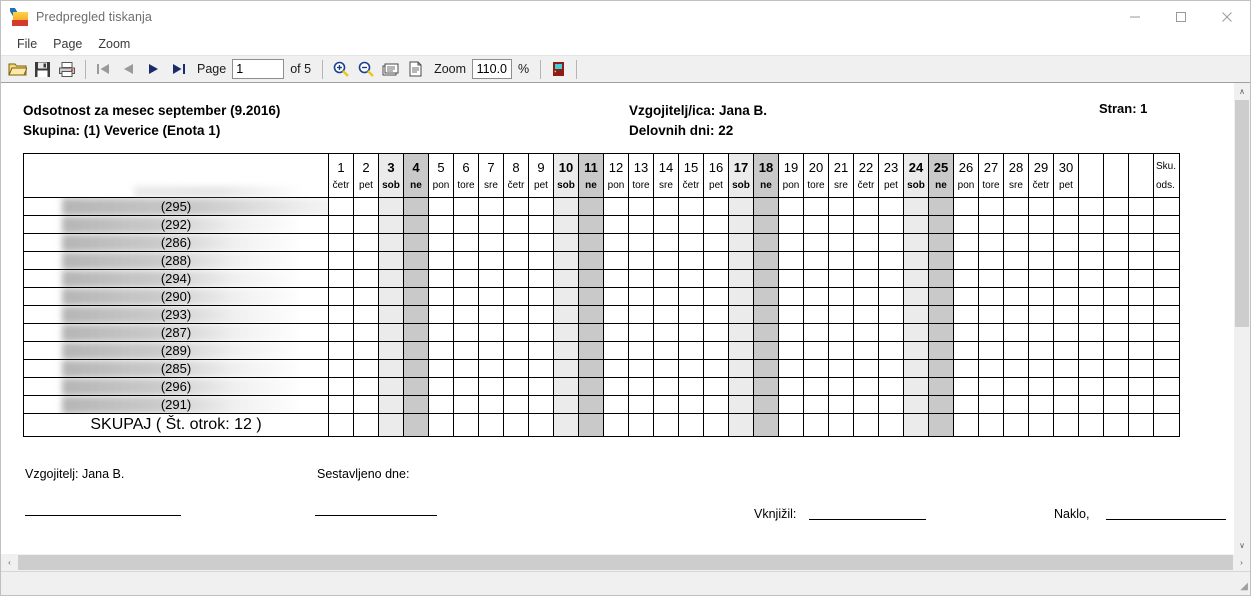 The width and height of the screenshot is (1251, 596). Describe the element at coordinates (27, 44) in the screenshot. I see `menu-file: File` at that location.